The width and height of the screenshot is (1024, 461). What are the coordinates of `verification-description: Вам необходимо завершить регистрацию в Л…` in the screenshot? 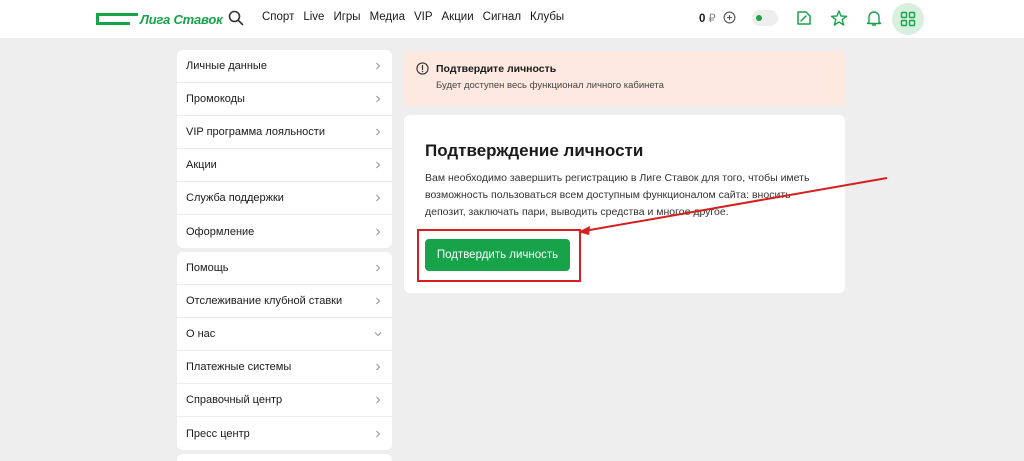 It's located at (617, 195).